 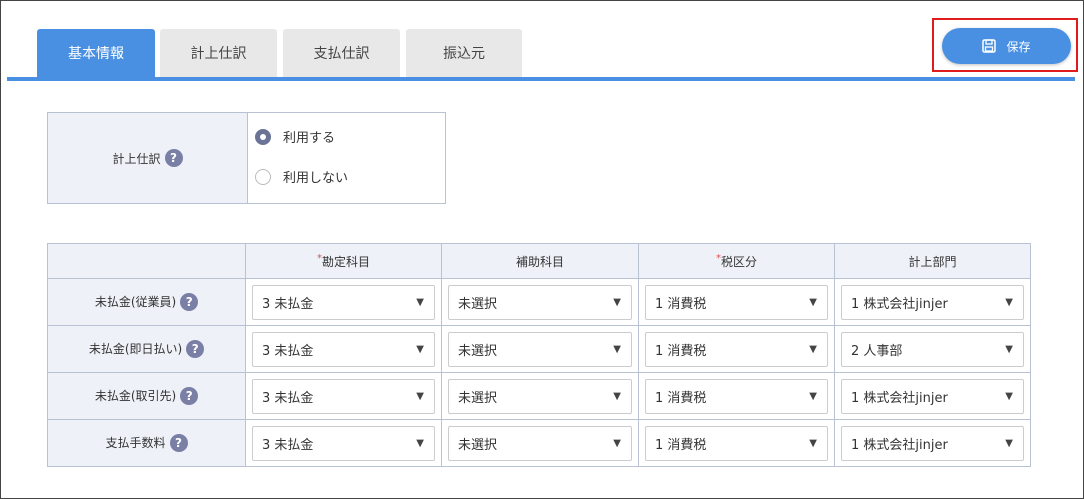 I want to click on save-icon, so click(x=989, y=46).